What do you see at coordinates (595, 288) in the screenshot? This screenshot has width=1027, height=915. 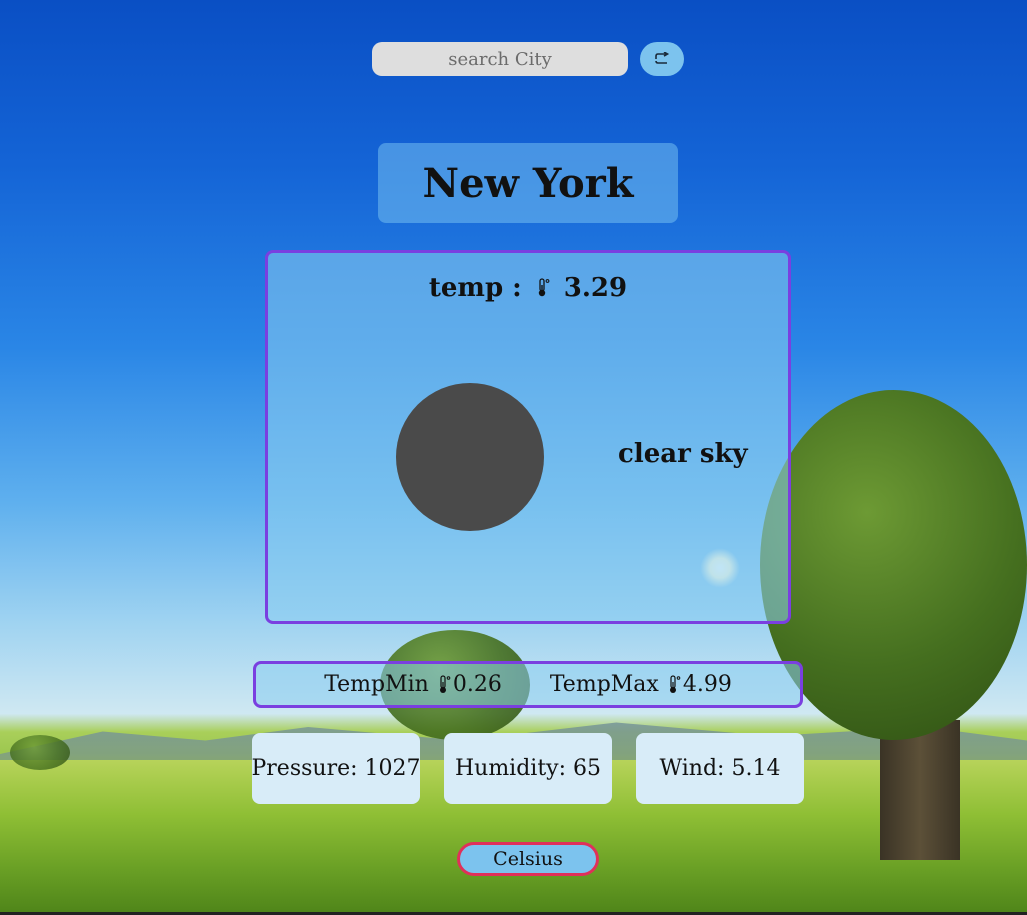 I see `temp-value: 3.29` at bounding box center [595, 288].